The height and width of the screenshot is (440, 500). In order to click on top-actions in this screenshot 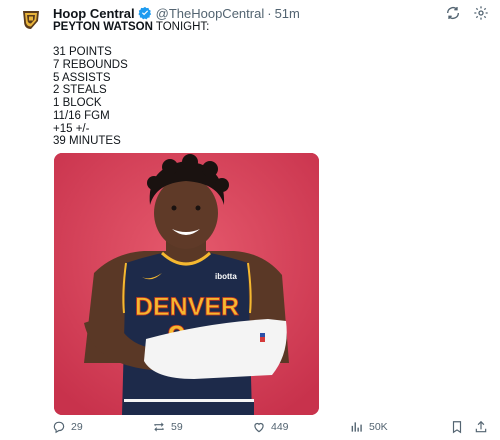, I will do `click(467, 13)`.